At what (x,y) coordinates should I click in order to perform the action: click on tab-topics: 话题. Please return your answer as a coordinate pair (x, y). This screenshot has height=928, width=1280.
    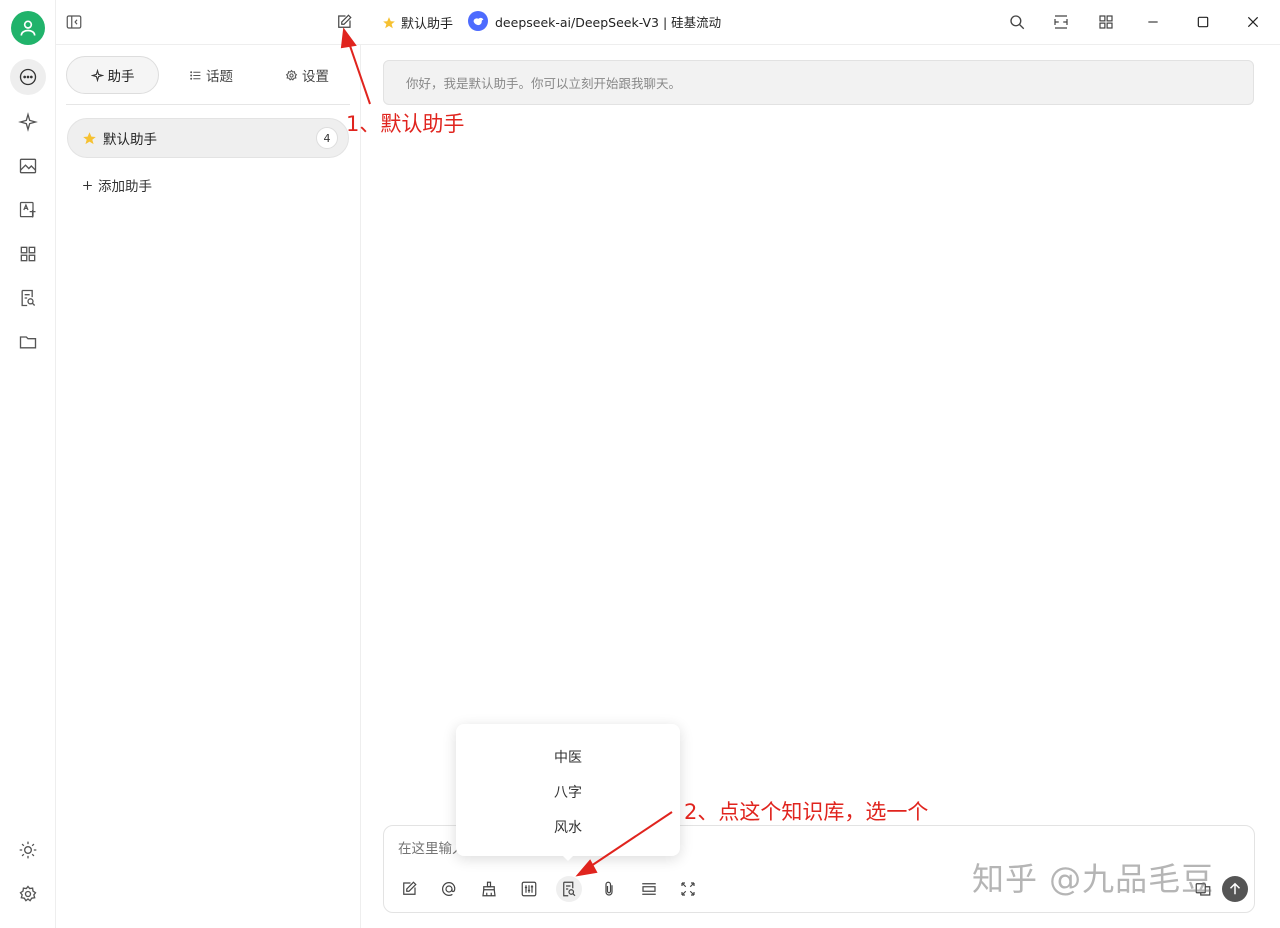
    Looking at the image, I should click on (211, 75).